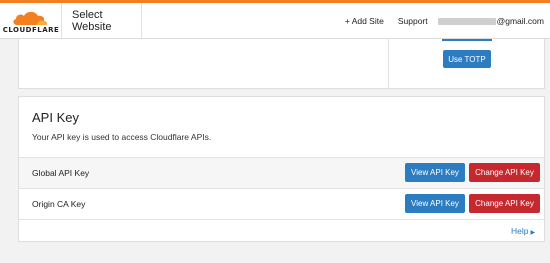 This screenshot has width=550, height=263. What do you see at coordinates (435, 203) in the screenshot?
I see `view-origin-ca-key-button: View API Key` at bounding box center [435, 203].